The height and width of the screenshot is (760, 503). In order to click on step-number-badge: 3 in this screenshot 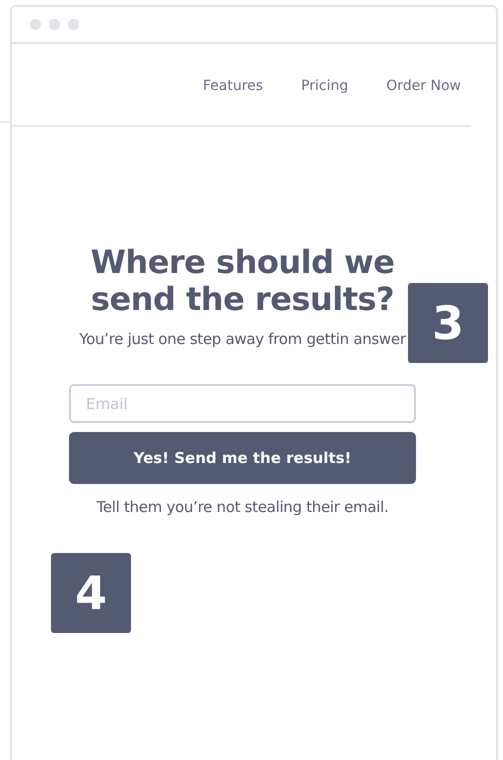, I will do `click(448, 323)`.